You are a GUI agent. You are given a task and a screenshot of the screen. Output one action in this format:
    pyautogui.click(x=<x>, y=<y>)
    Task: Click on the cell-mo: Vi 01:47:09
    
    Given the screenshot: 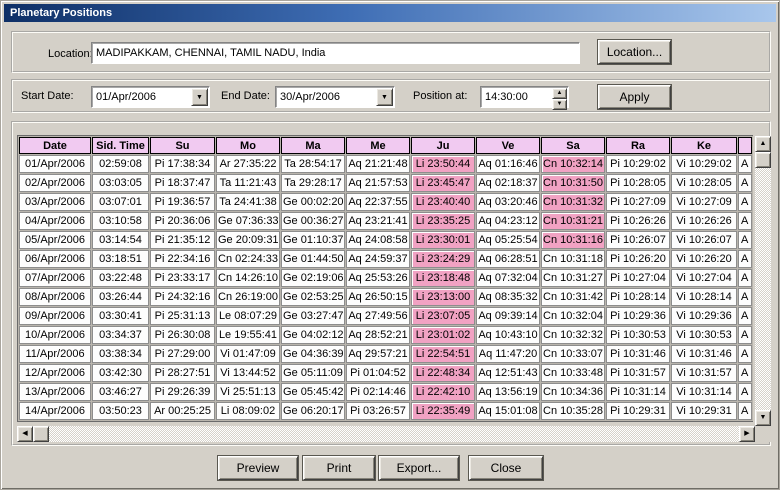 What is the action you would take?
    pyautogui.click(x=248, y=354)
    